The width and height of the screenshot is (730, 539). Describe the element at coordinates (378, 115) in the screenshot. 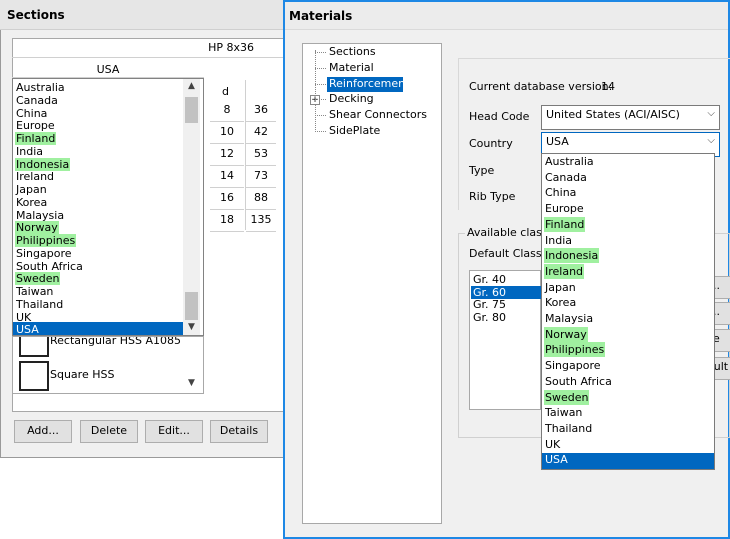

I see `tree-item: Shear Connectors` at that location.